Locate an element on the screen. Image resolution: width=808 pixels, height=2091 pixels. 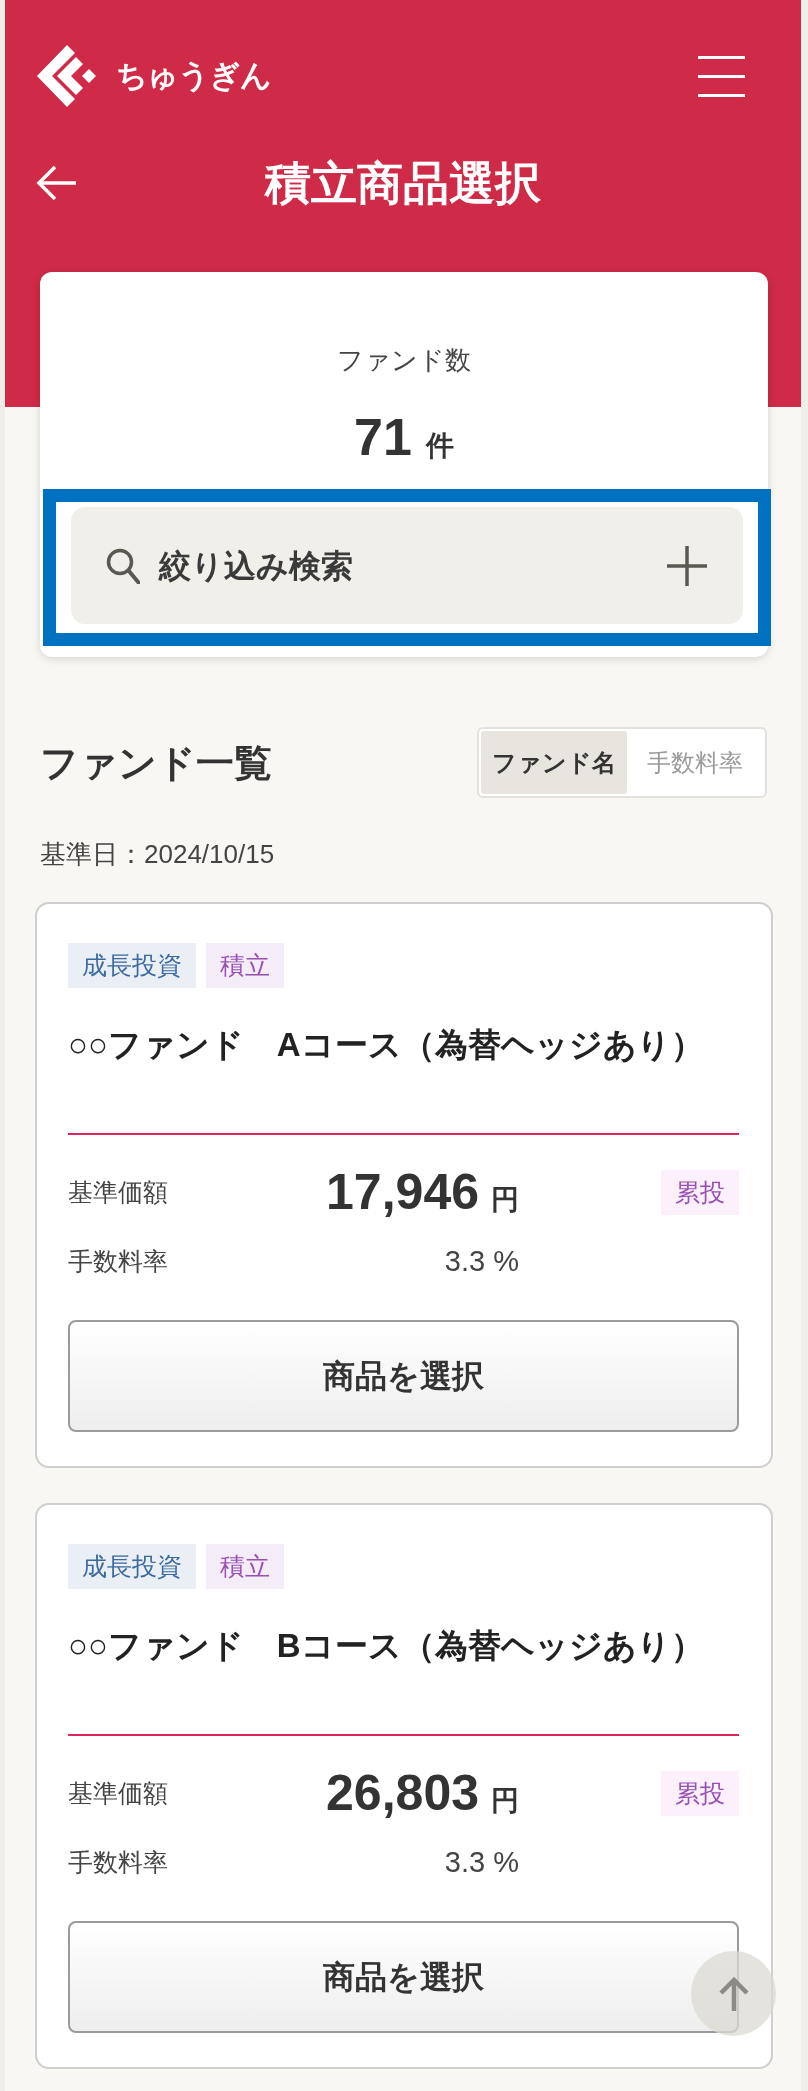
filter-search-button: 絞り込み検索 is located at coordinates (407, 565).